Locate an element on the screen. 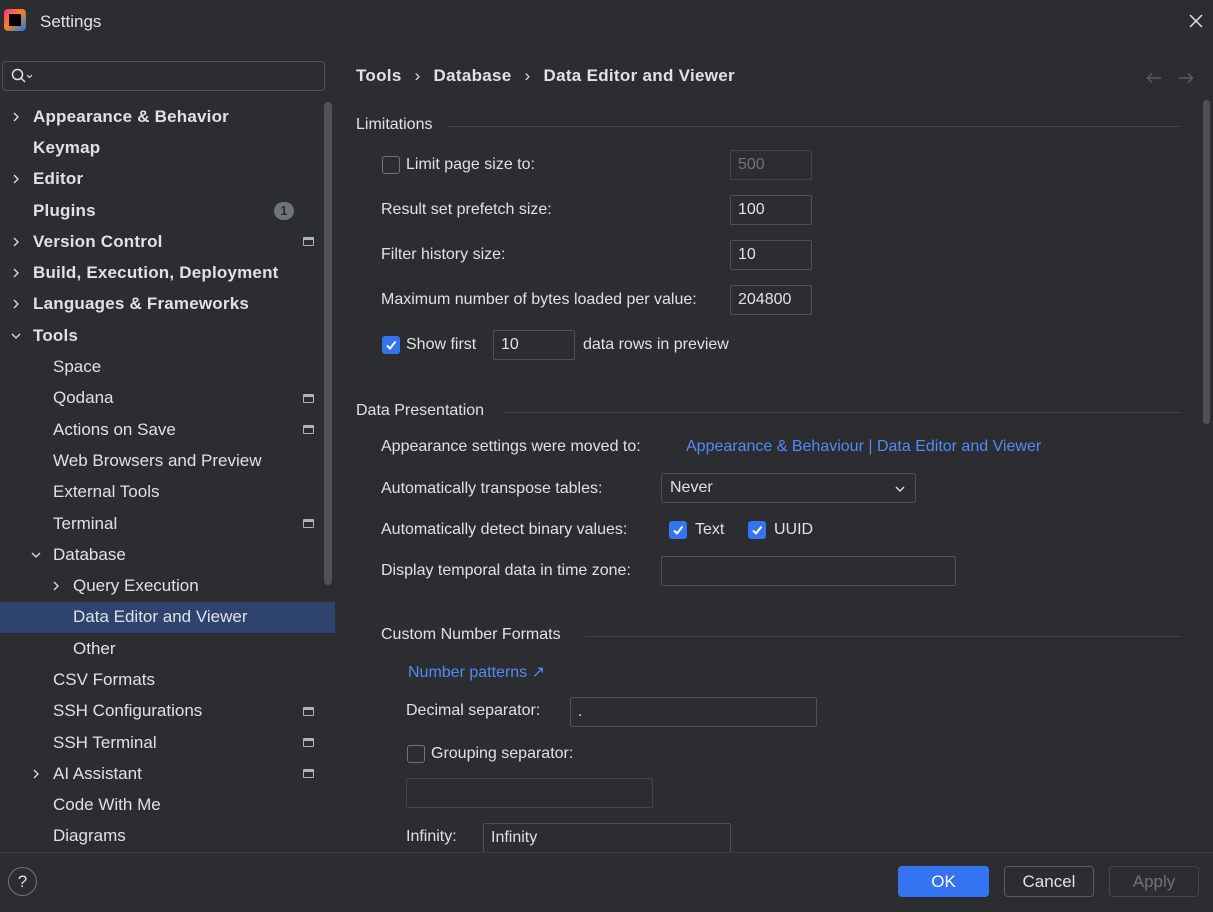  sidebar-item-appearance-and-behavior: Appearance & Behavior is located at coordinates (167, 116).